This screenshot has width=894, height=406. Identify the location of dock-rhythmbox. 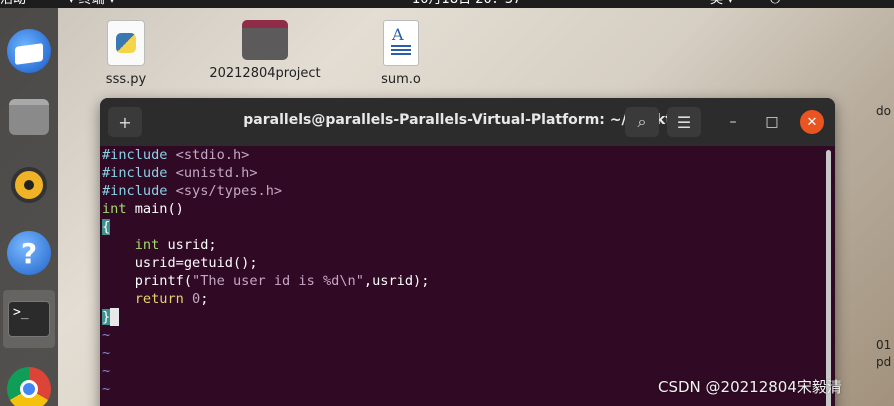
(29, 185).